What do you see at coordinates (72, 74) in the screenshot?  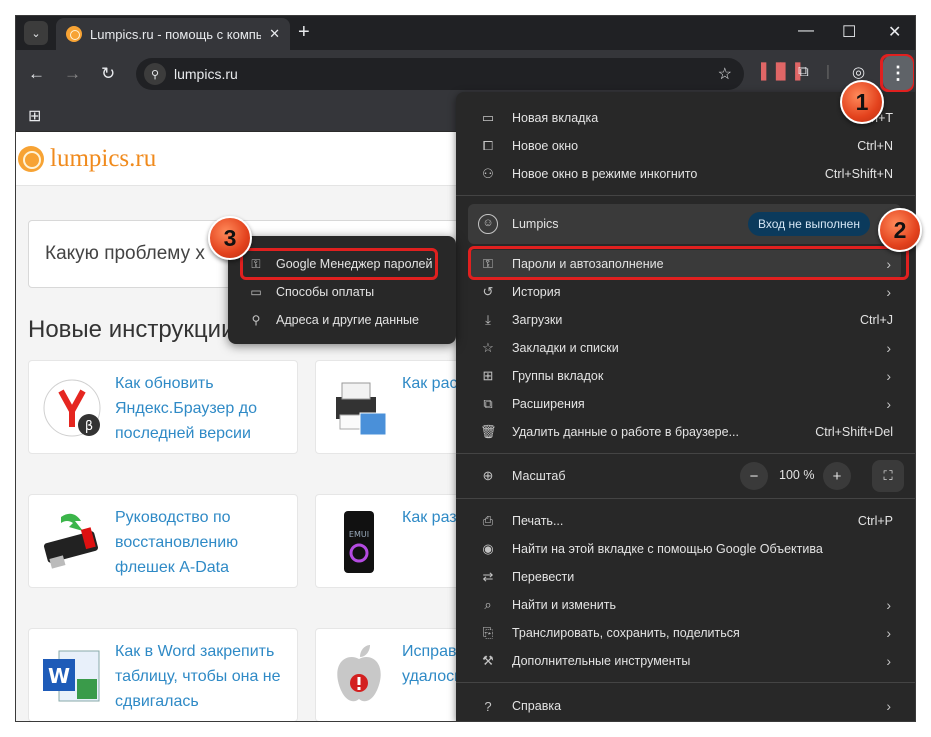 I see `forward-button: →` at bounding box center [72, 74].